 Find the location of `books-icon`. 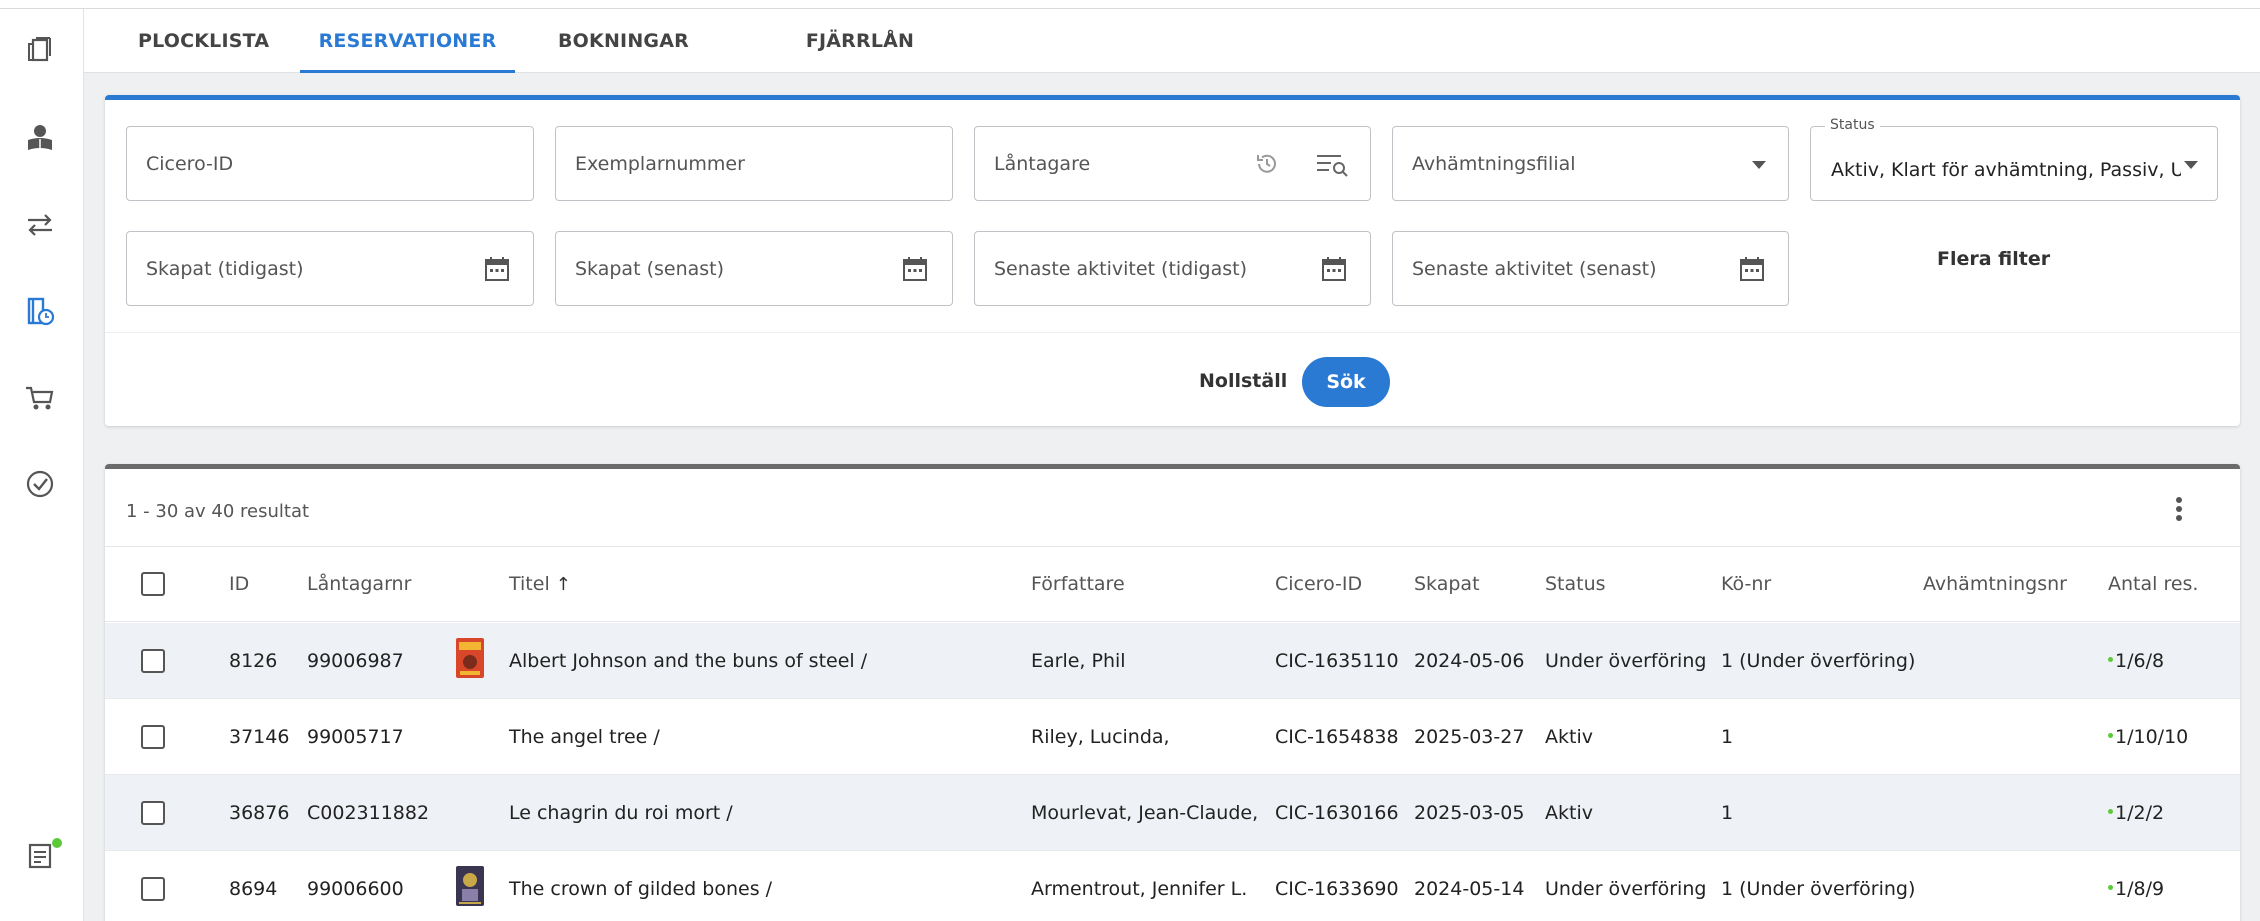

books-icon is located at coordinates (40, 50).